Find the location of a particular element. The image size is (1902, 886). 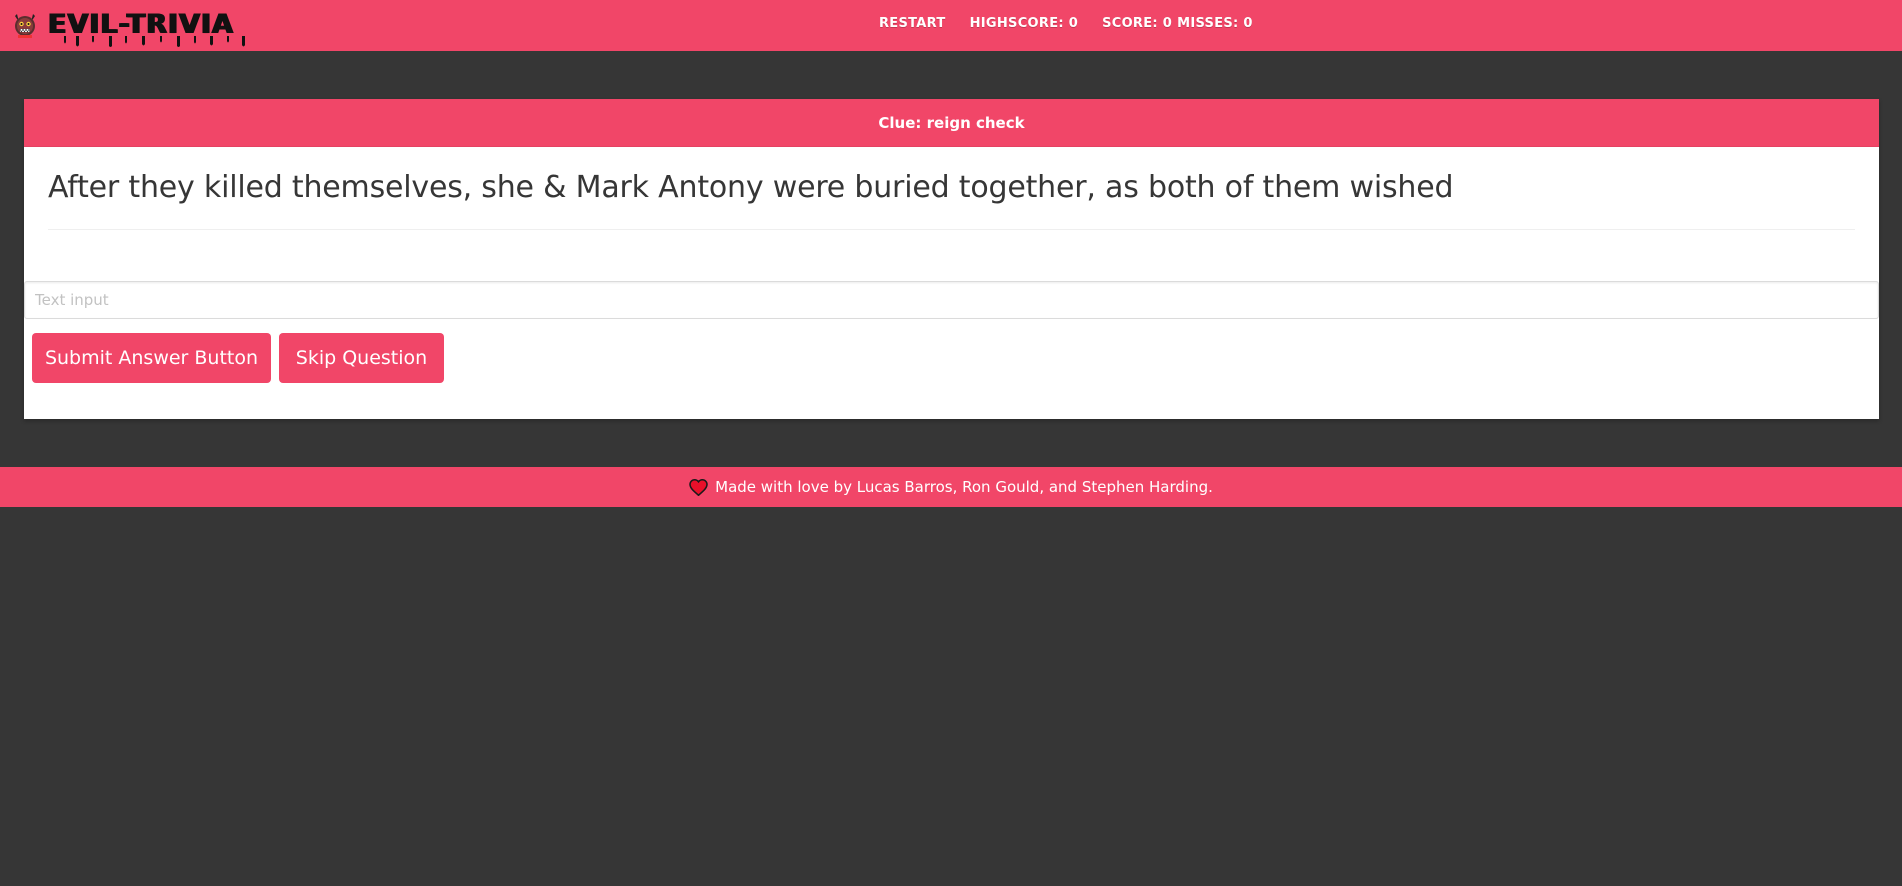

restart-link: RESTART is located at coordinates (912, 23).